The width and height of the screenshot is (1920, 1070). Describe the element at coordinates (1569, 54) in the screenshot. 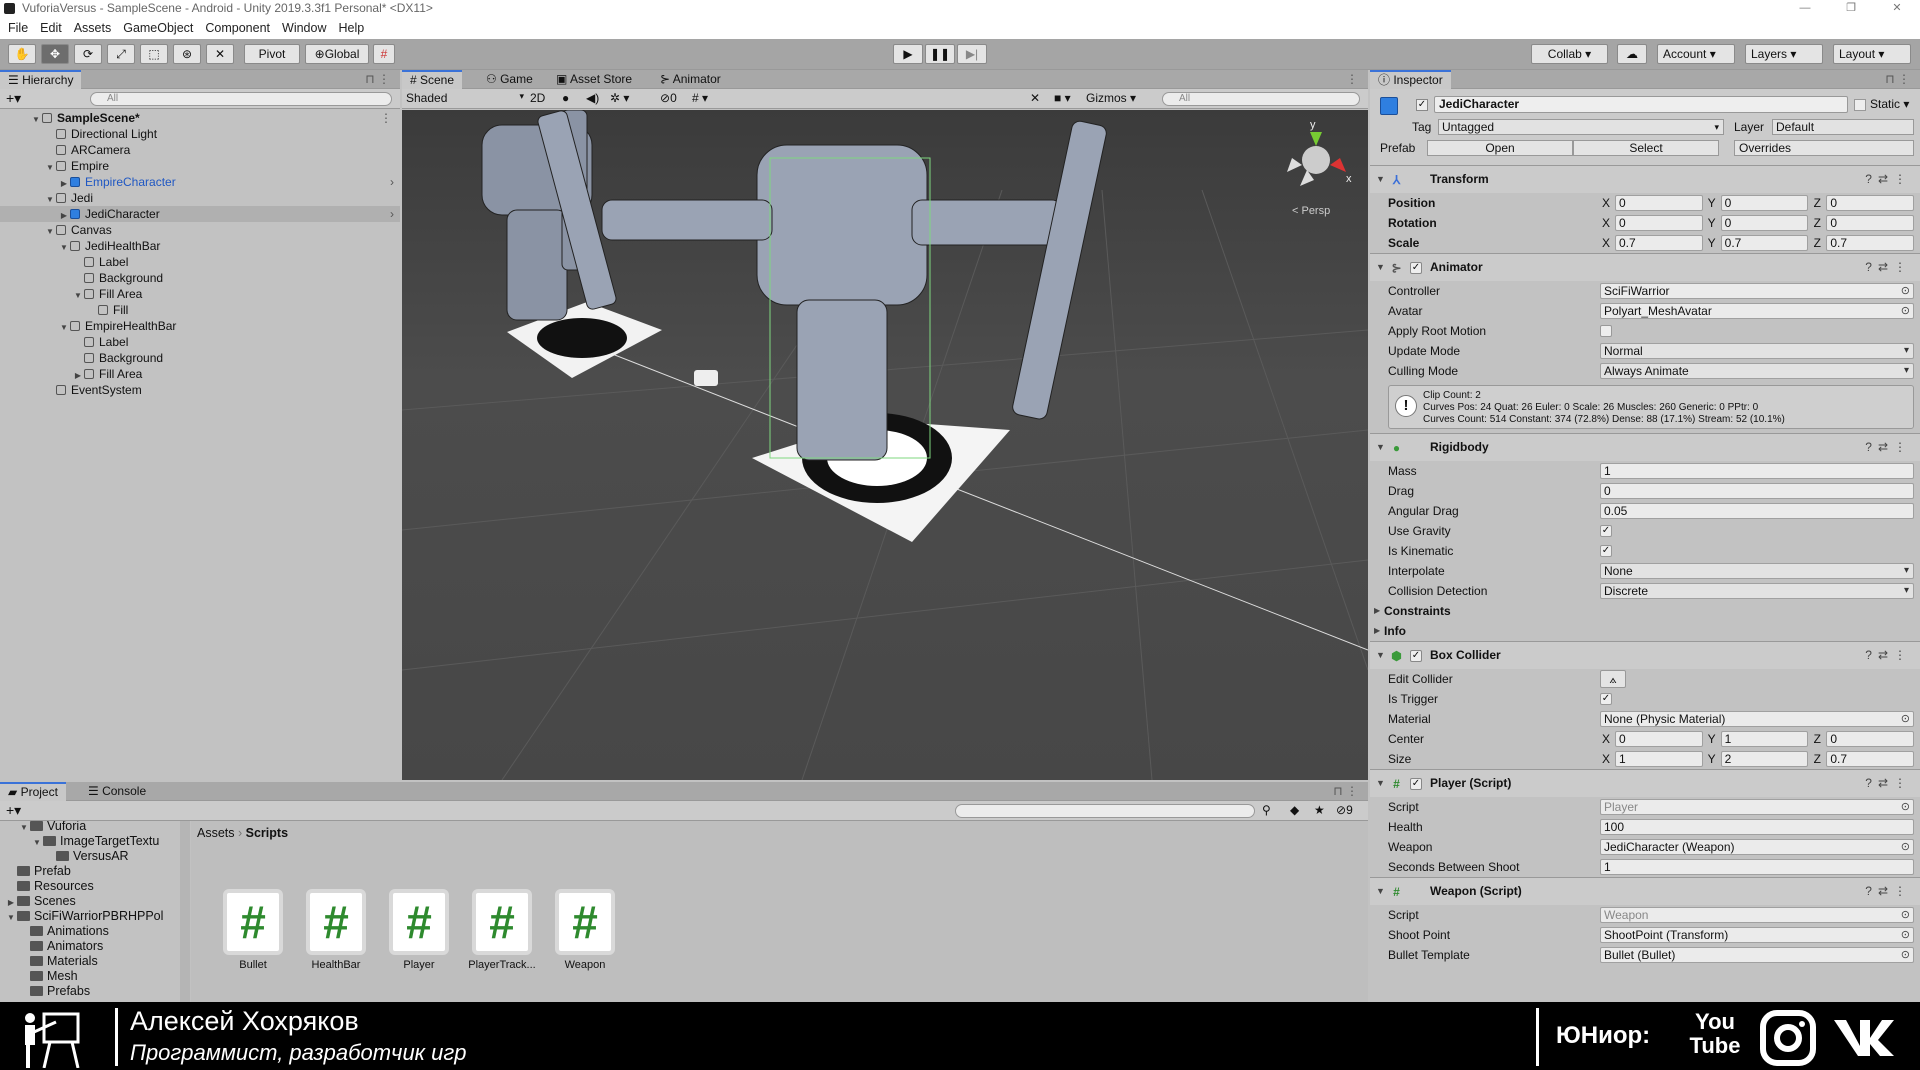

I see `collab-button: Collab ▾` at that location.